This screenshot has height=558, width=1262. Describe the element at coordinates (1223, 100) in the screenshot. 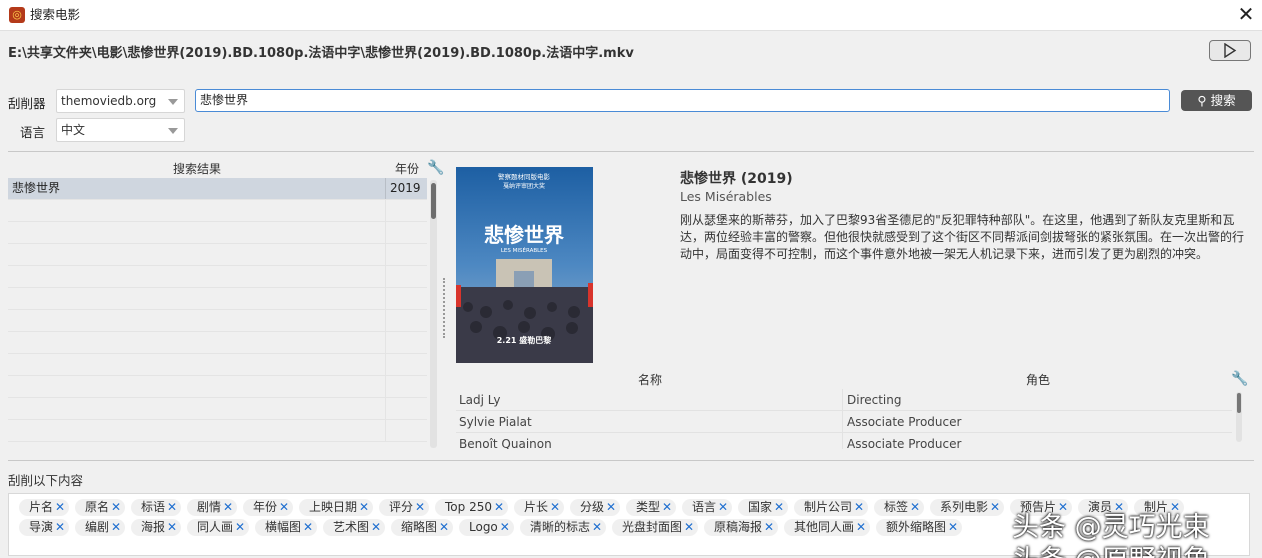

I see `search-button-label: 搜索` at that location.